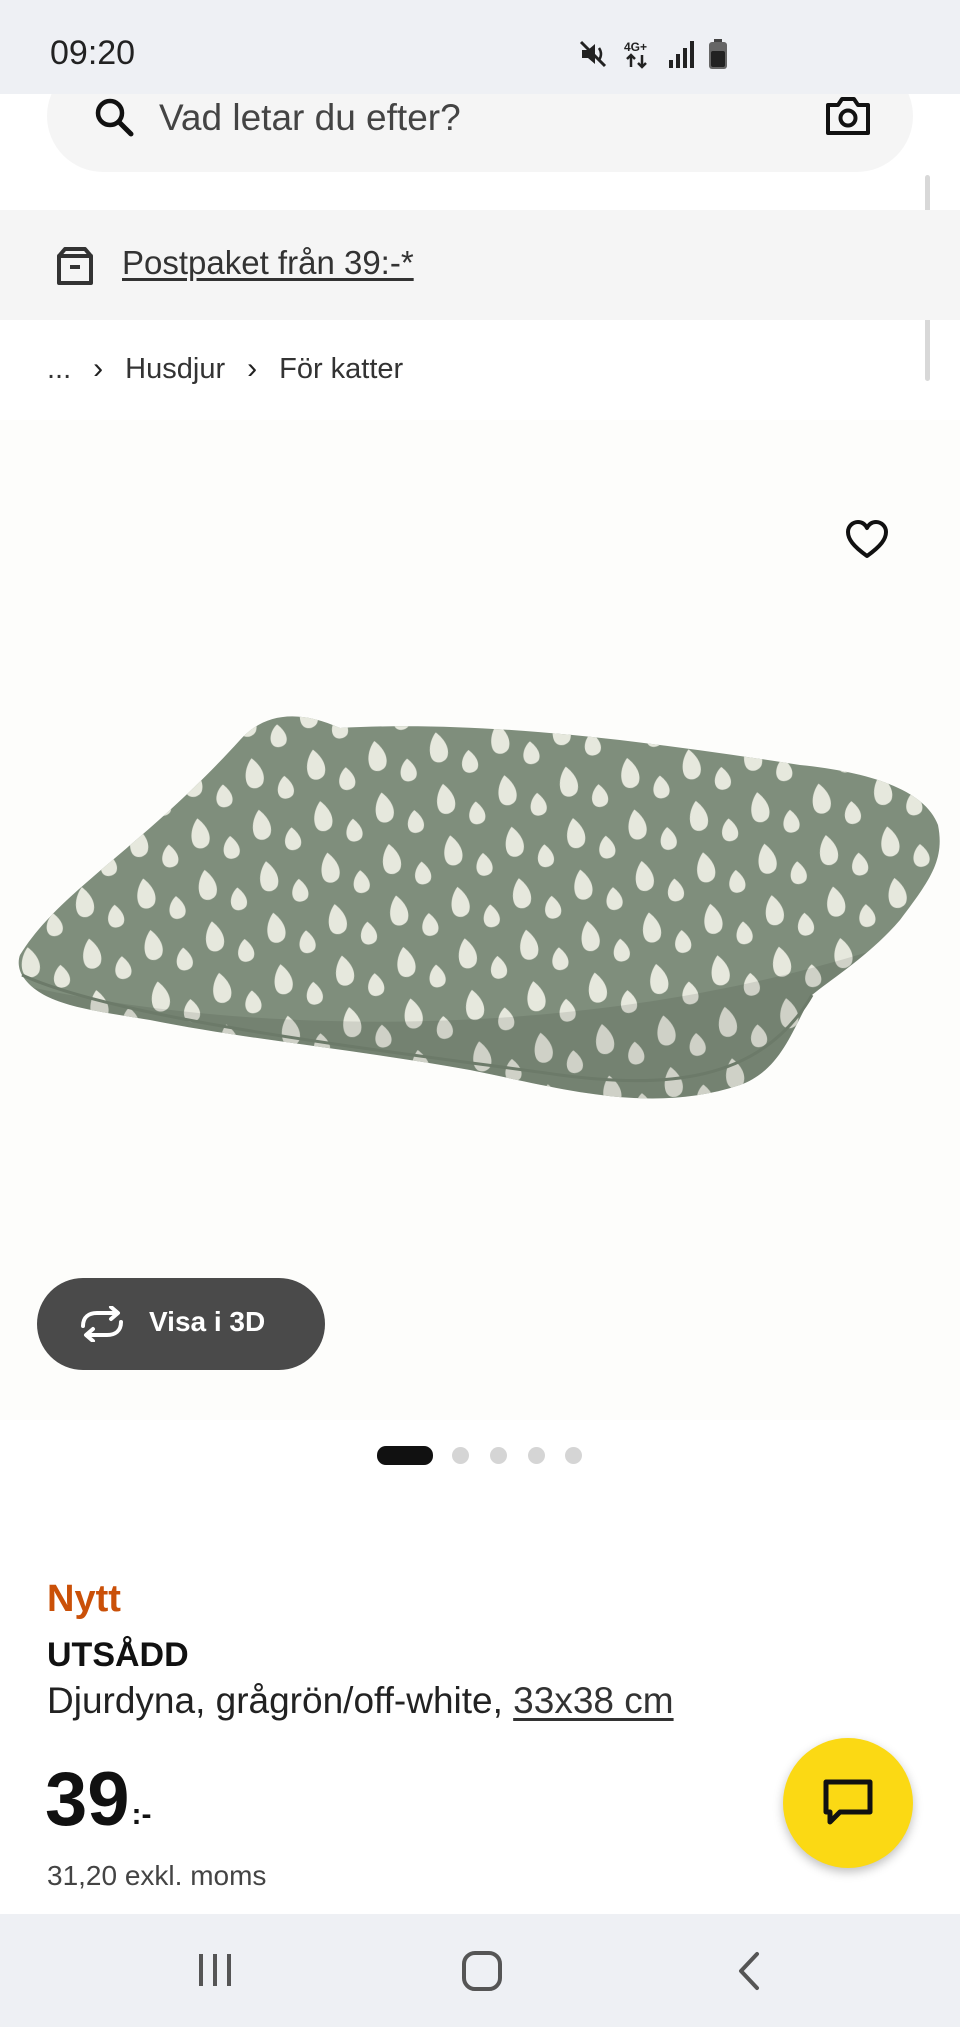 The height and width of the screenshot is (2027, 960). Describe the element at coordinates (681, 54) in the screenshot. I see `signal-icon` at that location.